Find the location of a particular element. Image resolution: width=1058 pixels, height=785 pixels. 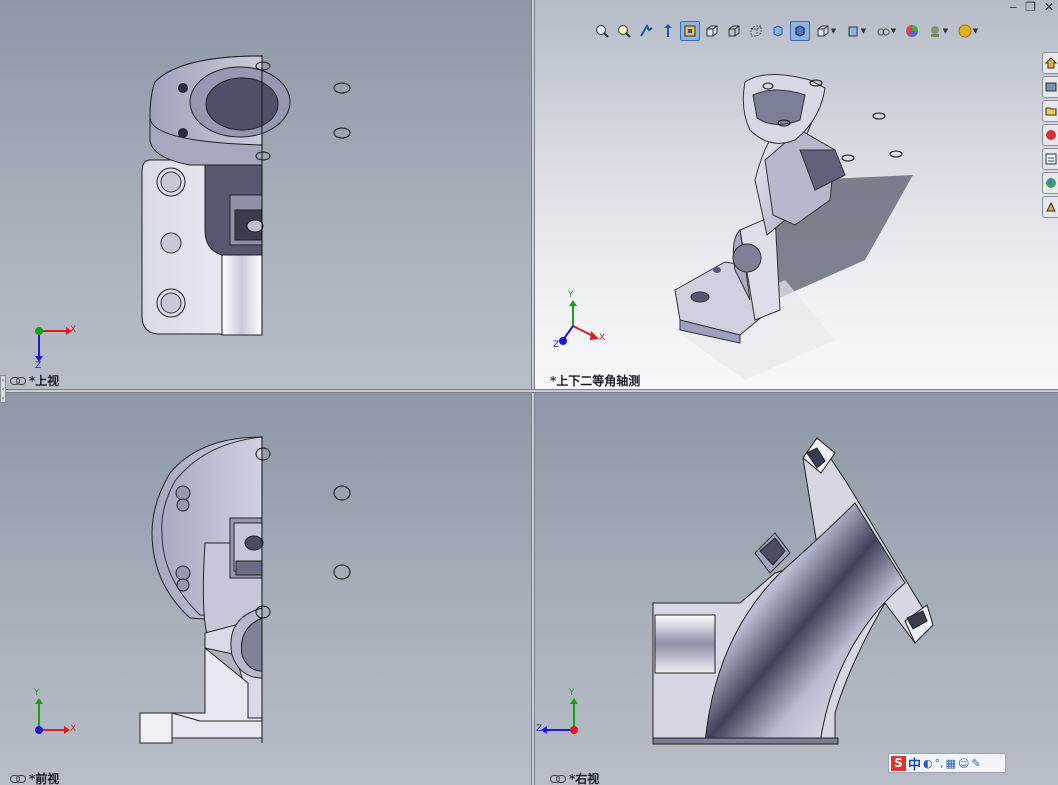

display-style-icon is located at coordinates (712, 31).